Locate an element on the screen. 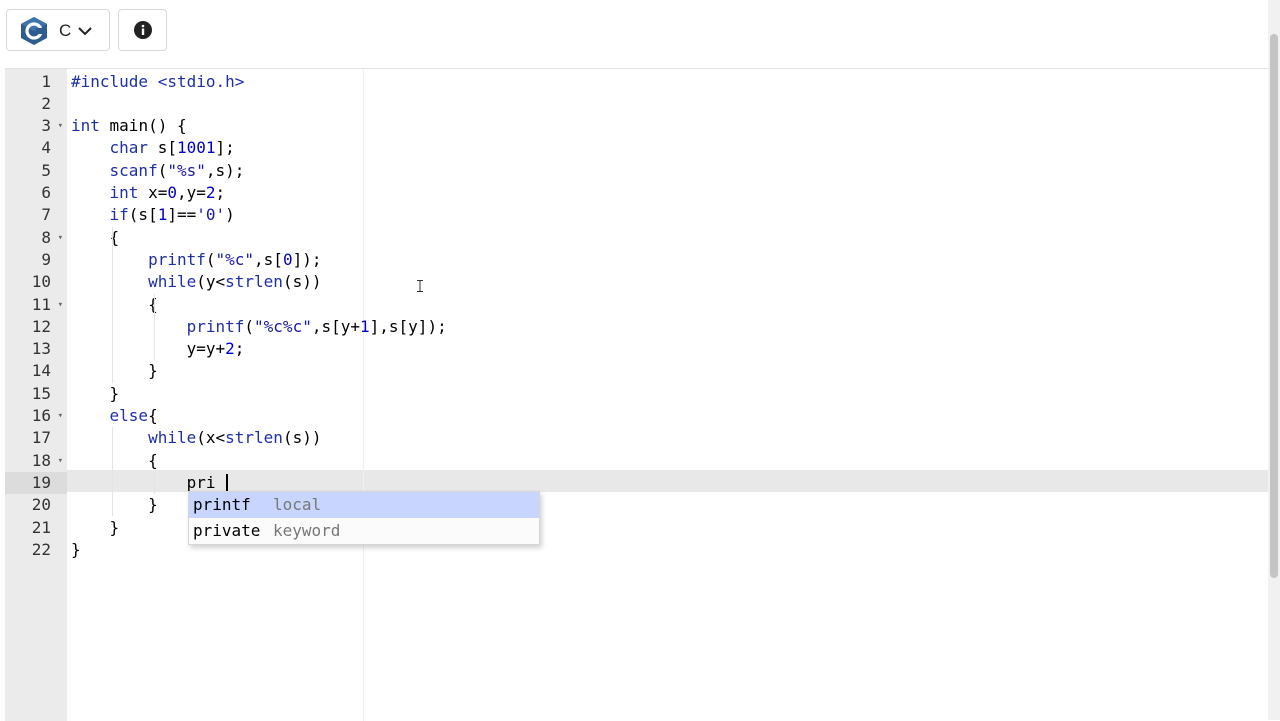  line-number-text: 15 is located at coordinates (41, 393).